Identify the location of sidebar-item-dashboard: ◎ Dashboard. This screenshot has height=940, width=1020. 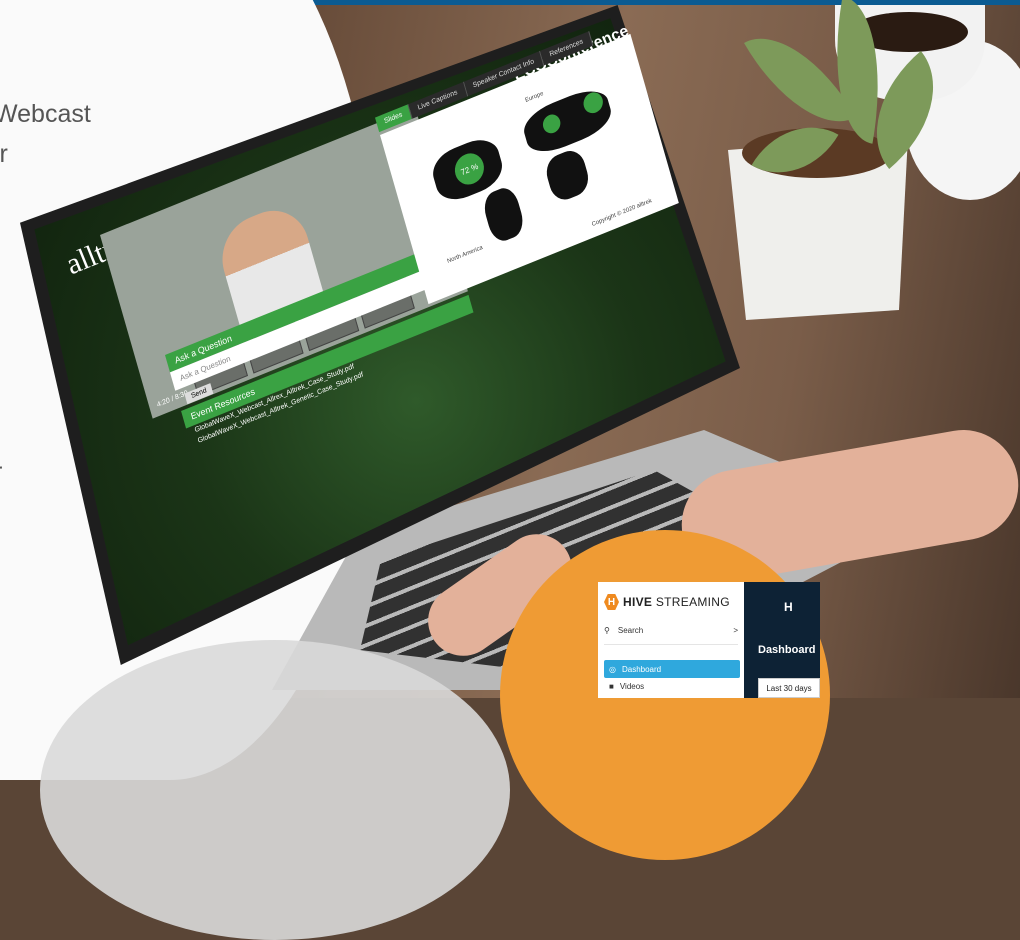
(672, 669).